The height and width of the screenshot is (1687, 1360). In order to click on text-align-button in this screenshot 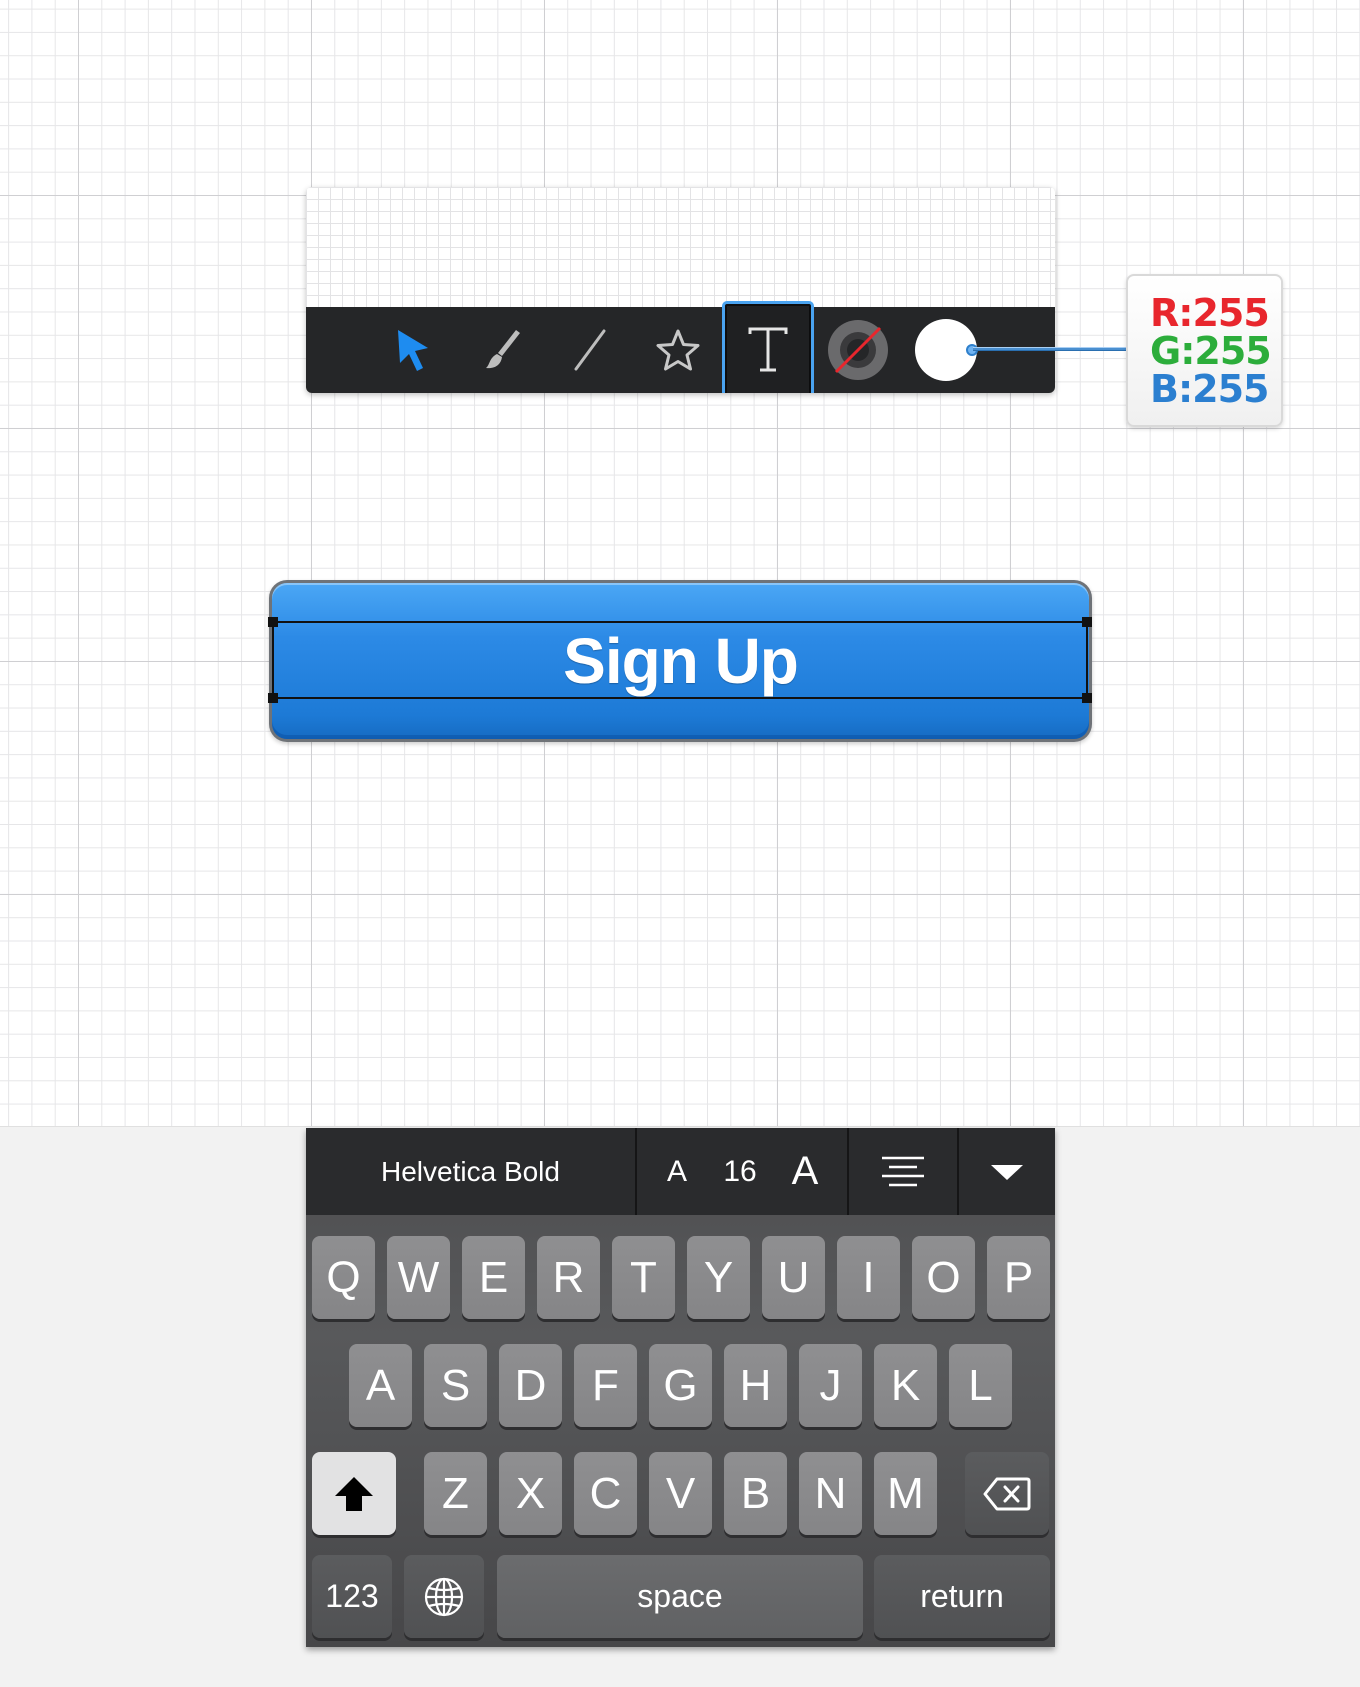, I will do `click(904, 1171)`.